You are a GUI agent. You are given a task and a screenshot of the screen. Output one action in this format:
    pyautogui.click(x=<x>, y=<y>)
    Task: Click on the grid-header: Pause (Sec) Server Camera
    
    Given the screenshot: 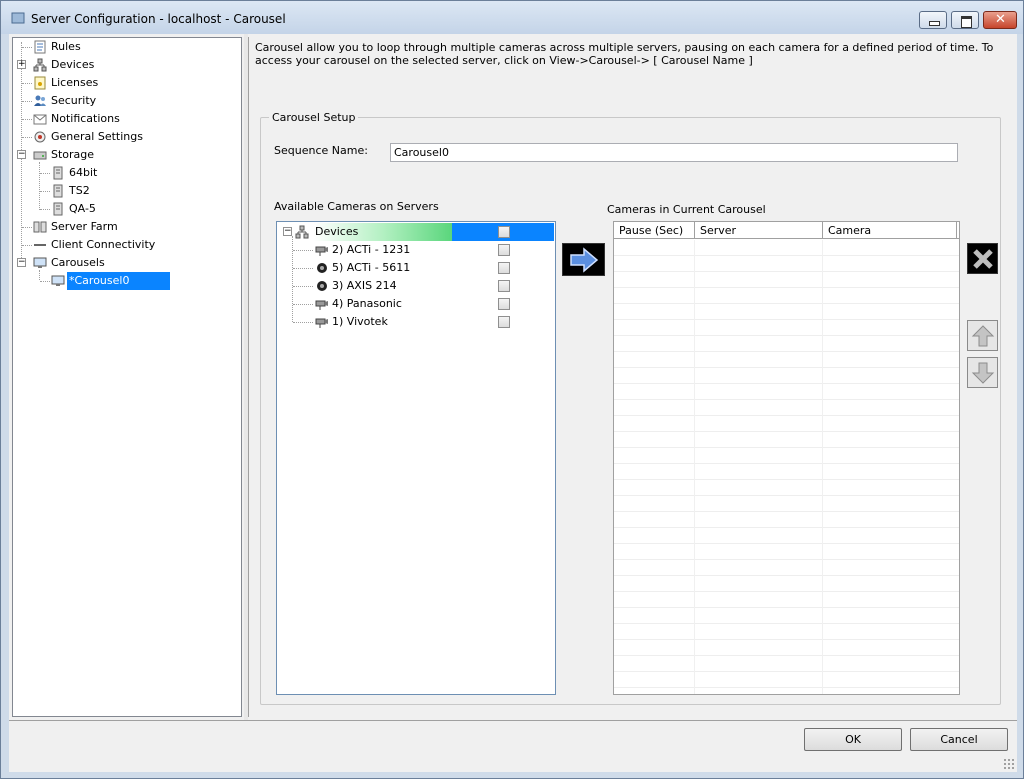 What is the action you would take?
    pyautogui.click(x=786, y=230)
    